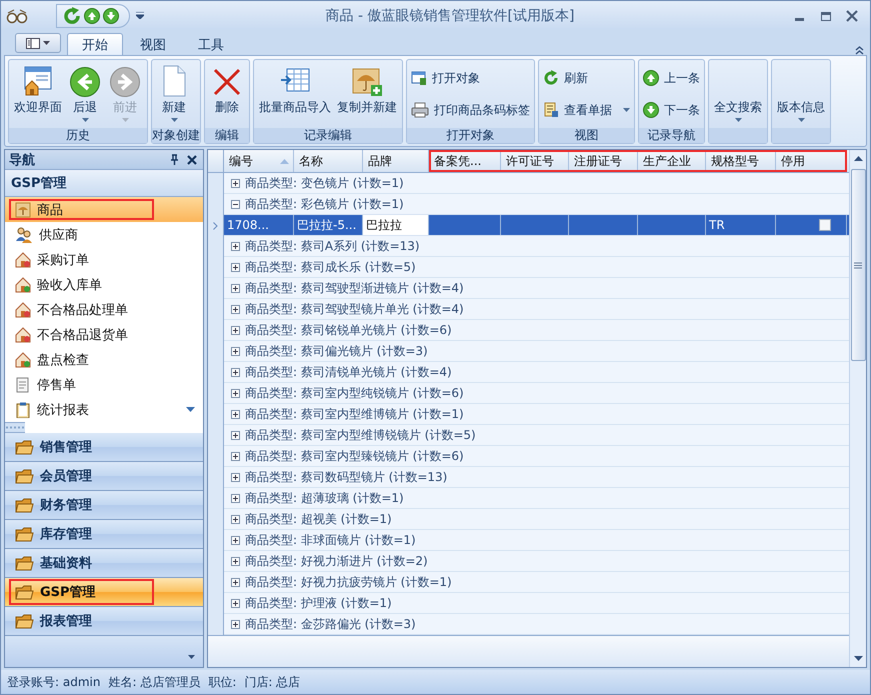  I want to click on ribbon-button: 下一条, so click(671, 110).